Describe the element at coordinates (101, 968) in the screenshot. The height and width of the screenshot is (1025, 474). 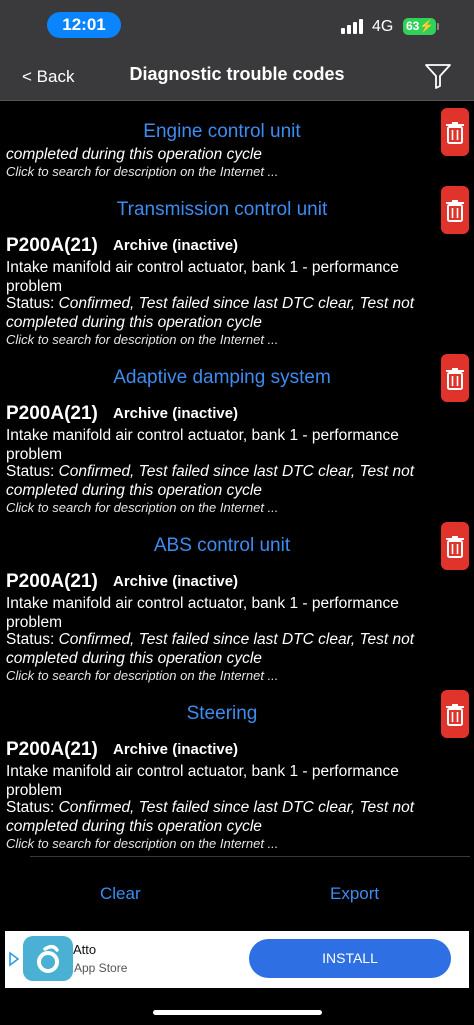
I see `ad-store-label: App Store` at that location.